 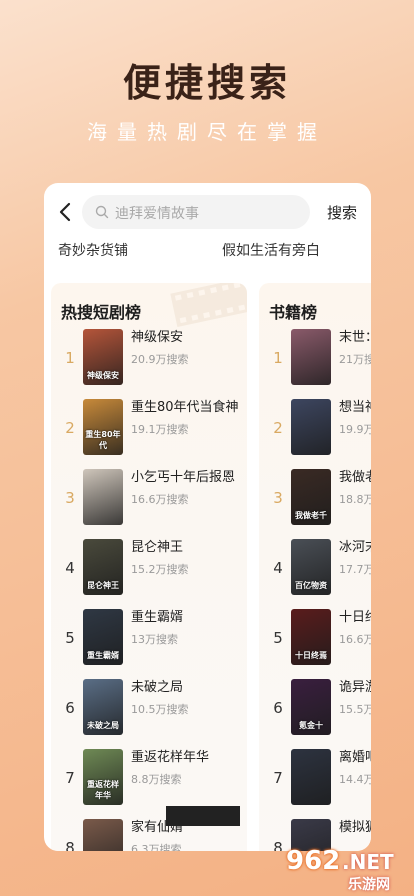 I want to click on film-strip-icon, so click(x=208, y=305).